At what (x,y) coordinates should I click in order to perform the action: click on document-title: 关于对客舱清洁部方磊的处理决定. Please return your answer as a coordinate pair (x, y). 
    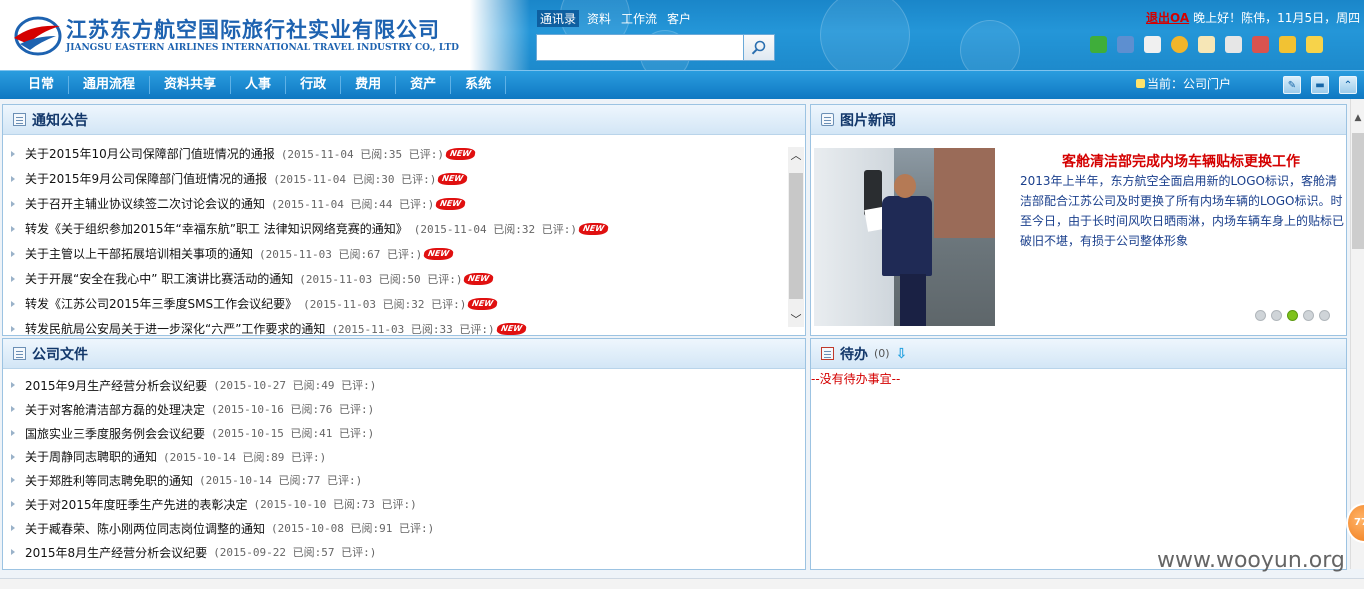
    Looking at the image, I should click on (115, 409).